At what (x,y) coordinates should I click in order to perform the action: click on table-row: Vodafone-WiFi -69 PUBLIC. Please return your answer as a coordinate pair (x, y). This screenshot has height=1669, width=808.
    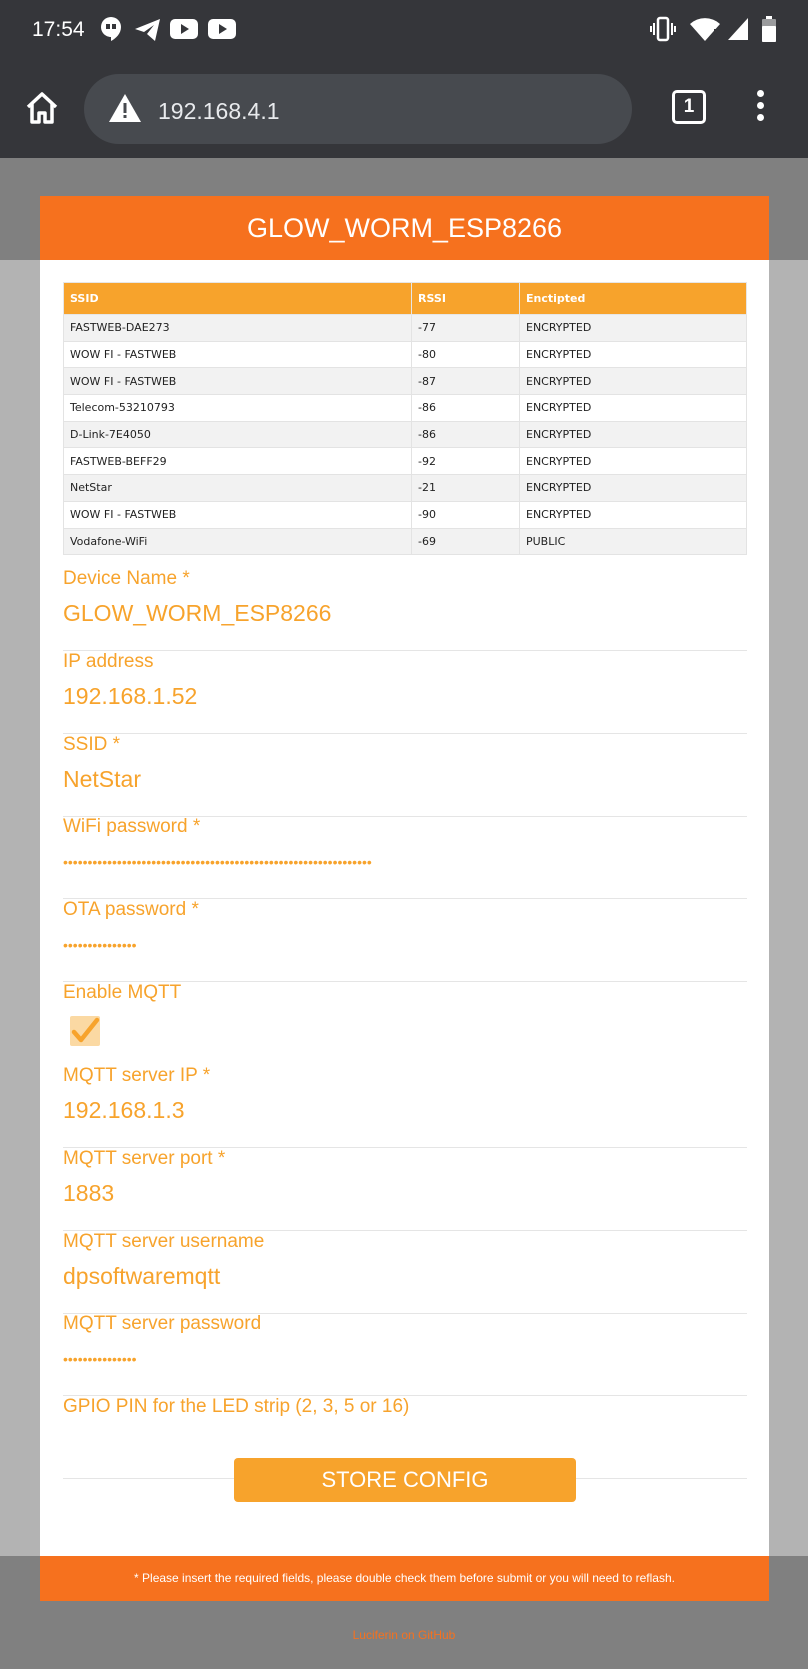
    Looking at the image, I should click on (405, 541).